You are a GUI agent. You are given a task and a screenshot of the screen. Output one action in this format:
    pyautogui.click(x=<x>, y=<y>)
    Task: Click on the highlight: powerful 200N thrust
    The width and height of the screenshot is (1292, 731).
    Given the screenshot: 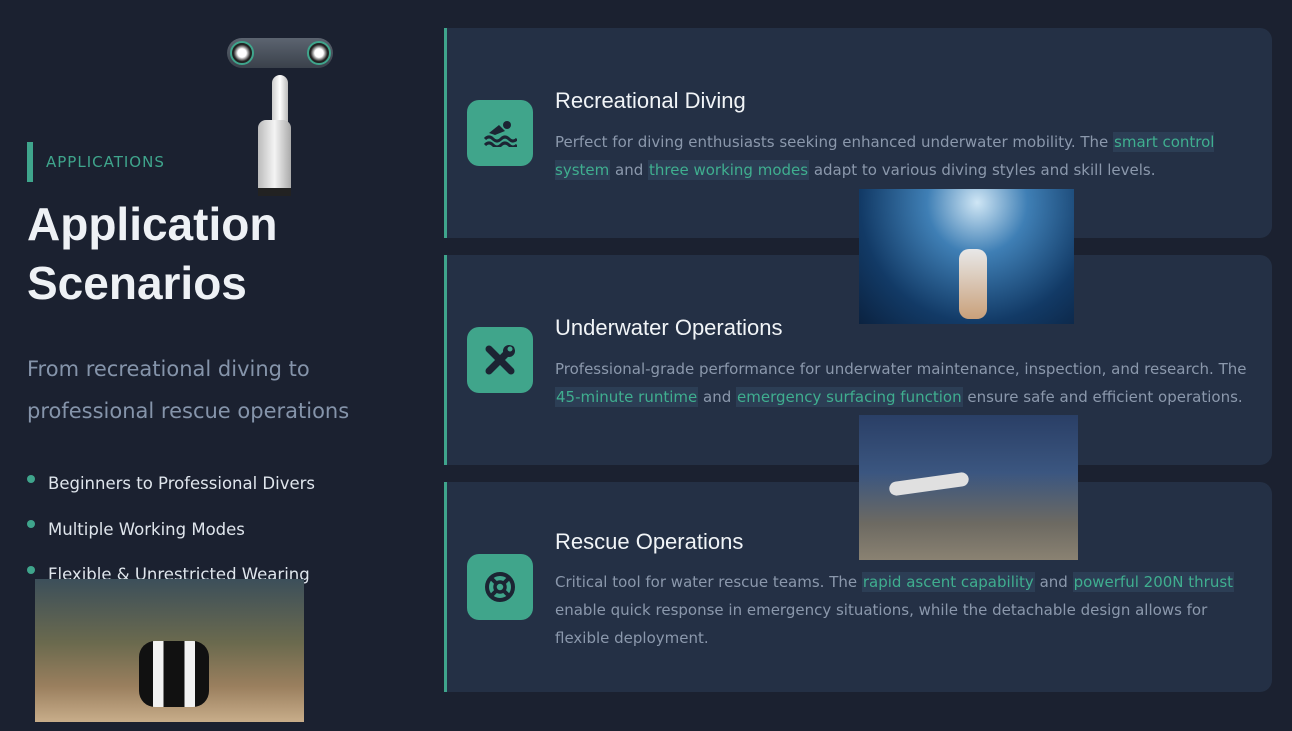 What is the action you would take?
    pyautogui.click(x=1153, y=582)
    